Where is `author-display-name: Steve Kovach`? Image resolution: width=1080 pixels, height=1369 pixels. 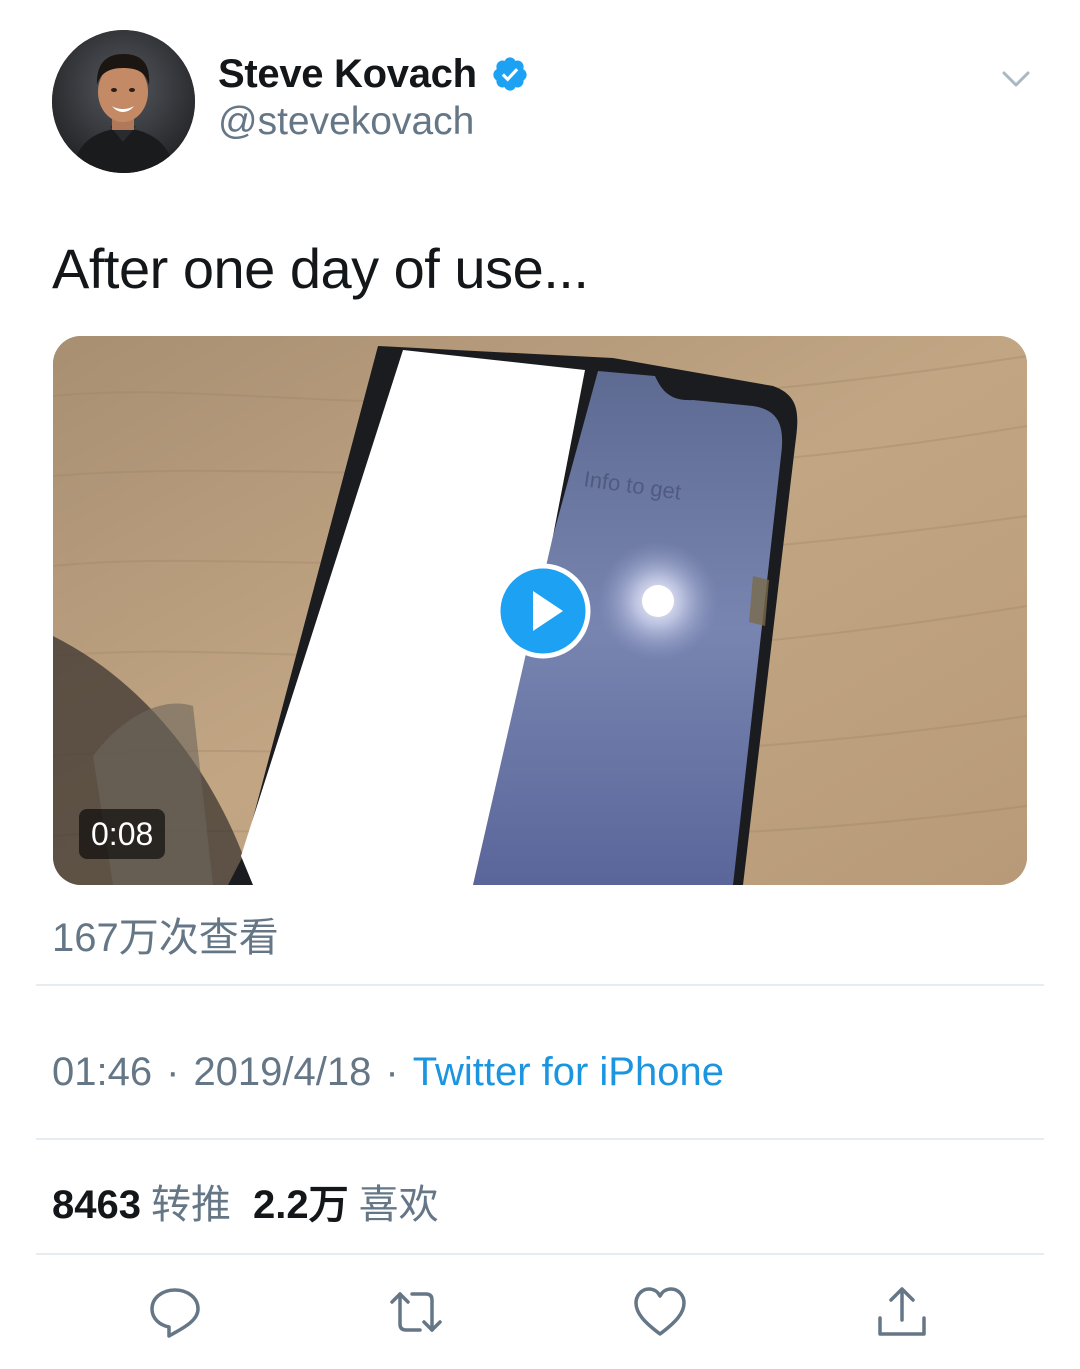
author-display-name: Steve Kovach is located at coordinates (347, 74).